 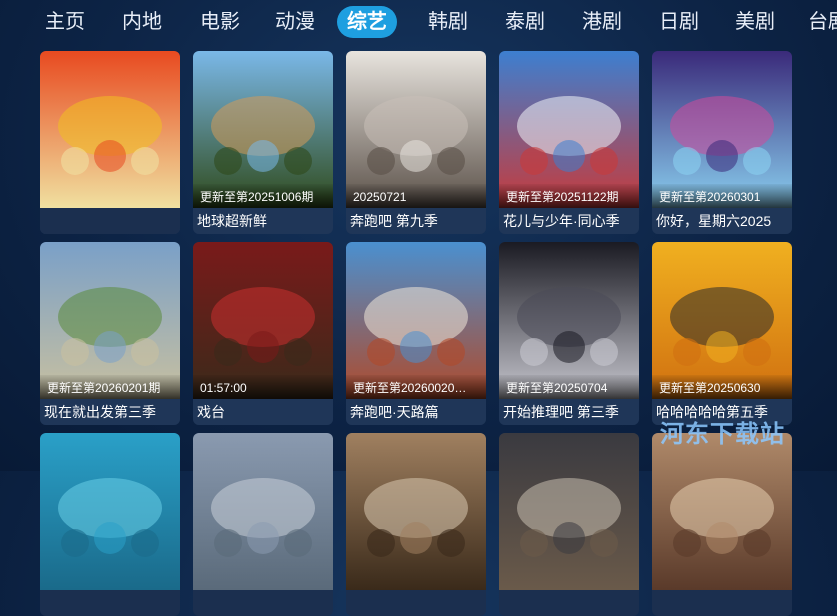 What do you see at coordinates (722, 221) in the screenshot?
I see `show-title: 你好，星期六2025` at bounding box center [722, 221].